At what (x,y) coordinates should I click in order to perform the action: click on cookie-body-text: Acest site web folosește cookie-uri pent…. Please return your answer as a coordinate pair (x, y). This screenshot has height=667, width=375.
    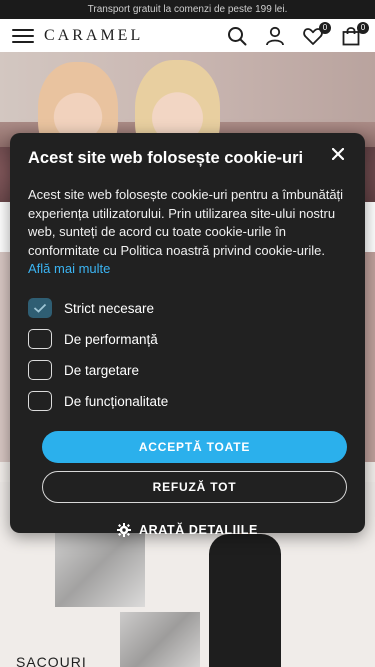
    Looking at the image, I should click on (186, 222).